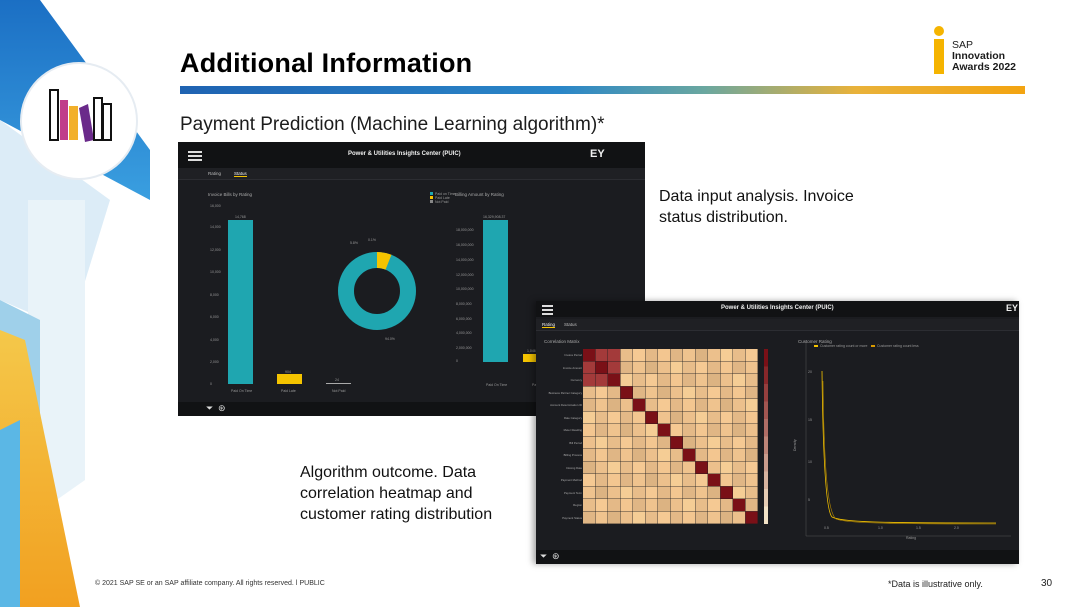 The width and height of the screenshot is (1080, 607). Describe the element at coordinates (570, 324) in the screenshot. I see `tab-status: Status` at that location.